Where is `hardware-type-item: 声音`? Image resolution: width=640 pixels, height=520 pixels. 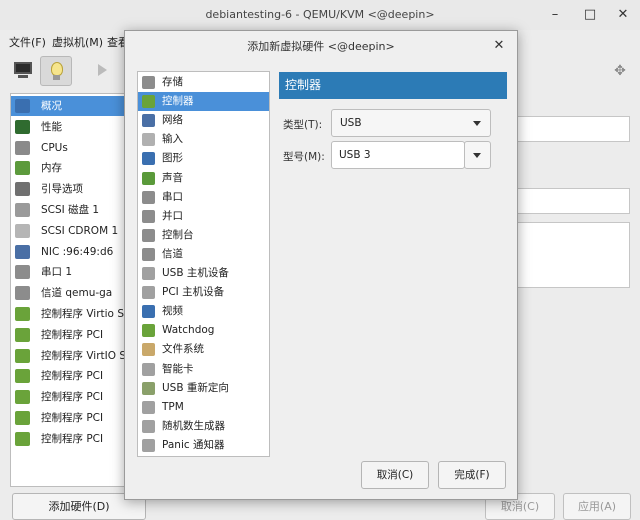 hardware-type-item: 声音 is located at coordinates (203, 178).